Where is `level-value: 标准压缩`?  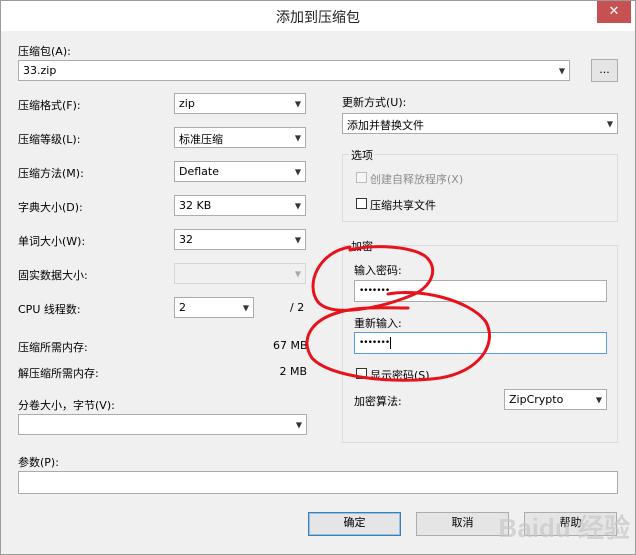
level-value: 标准压缩 is located at coordinates (201, 139).